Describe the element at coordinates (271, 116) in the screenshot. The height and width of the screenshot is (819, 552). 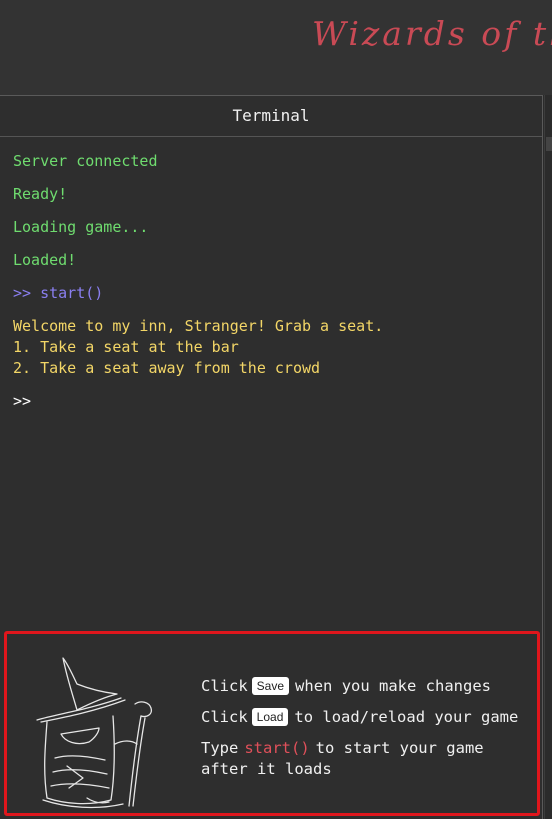
I see `tab-terminal: Terminal` at that location.